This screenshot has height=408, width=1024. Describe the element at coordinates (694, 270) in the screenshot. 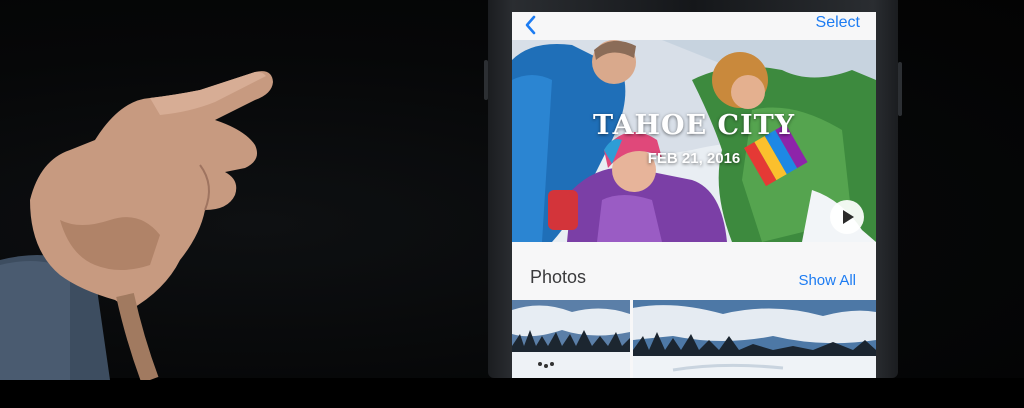

I see `photos-section-header: Photos Show All` at that location.